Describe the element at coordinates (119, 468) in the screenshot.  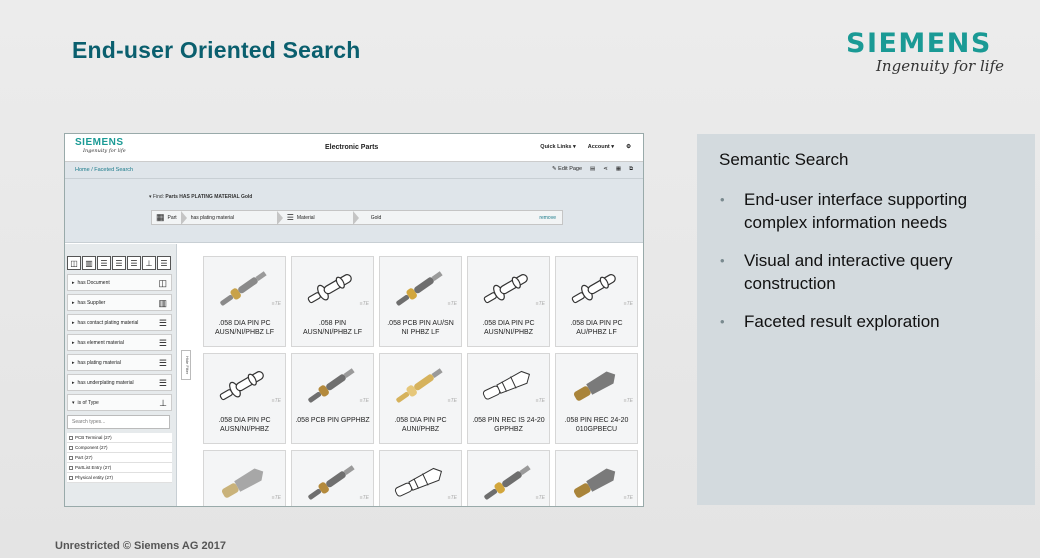
I see `type-filter-item: PartList Entry (27)` at that location.